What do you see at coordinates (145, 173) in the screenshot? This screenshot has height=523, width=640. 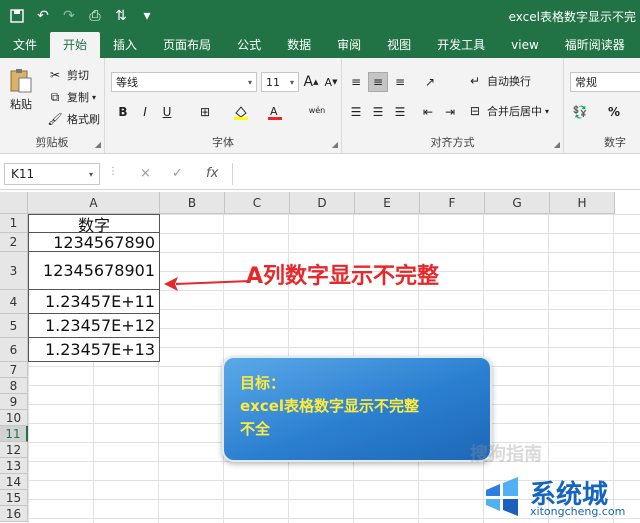 I see `cancel-icon: ×` at bounding box center [145, 173].